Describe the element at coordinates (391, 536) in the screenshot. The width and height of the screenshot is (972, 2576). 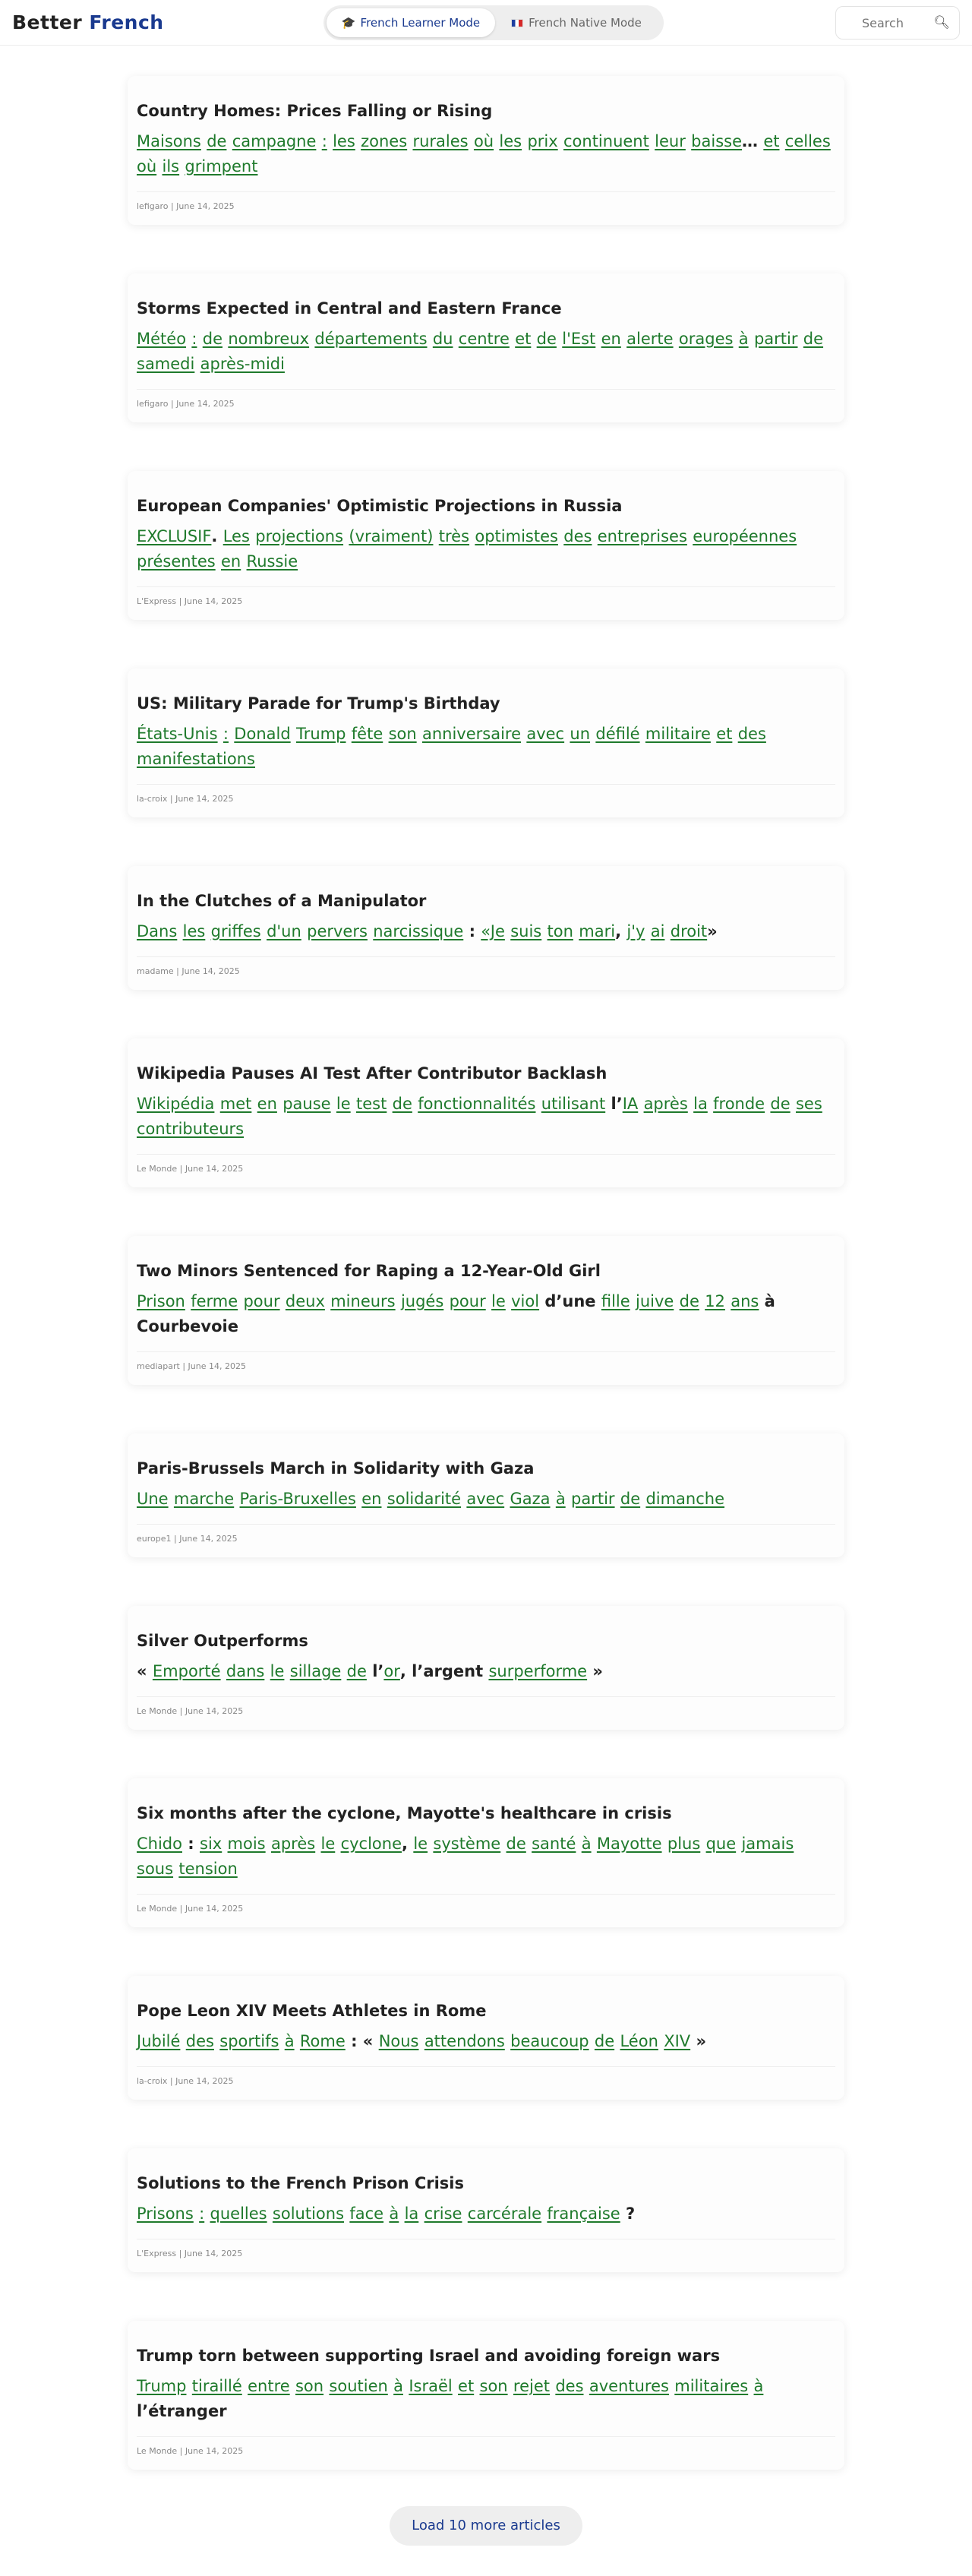
I see `vocab-word-link: (vraiment)` at that location.